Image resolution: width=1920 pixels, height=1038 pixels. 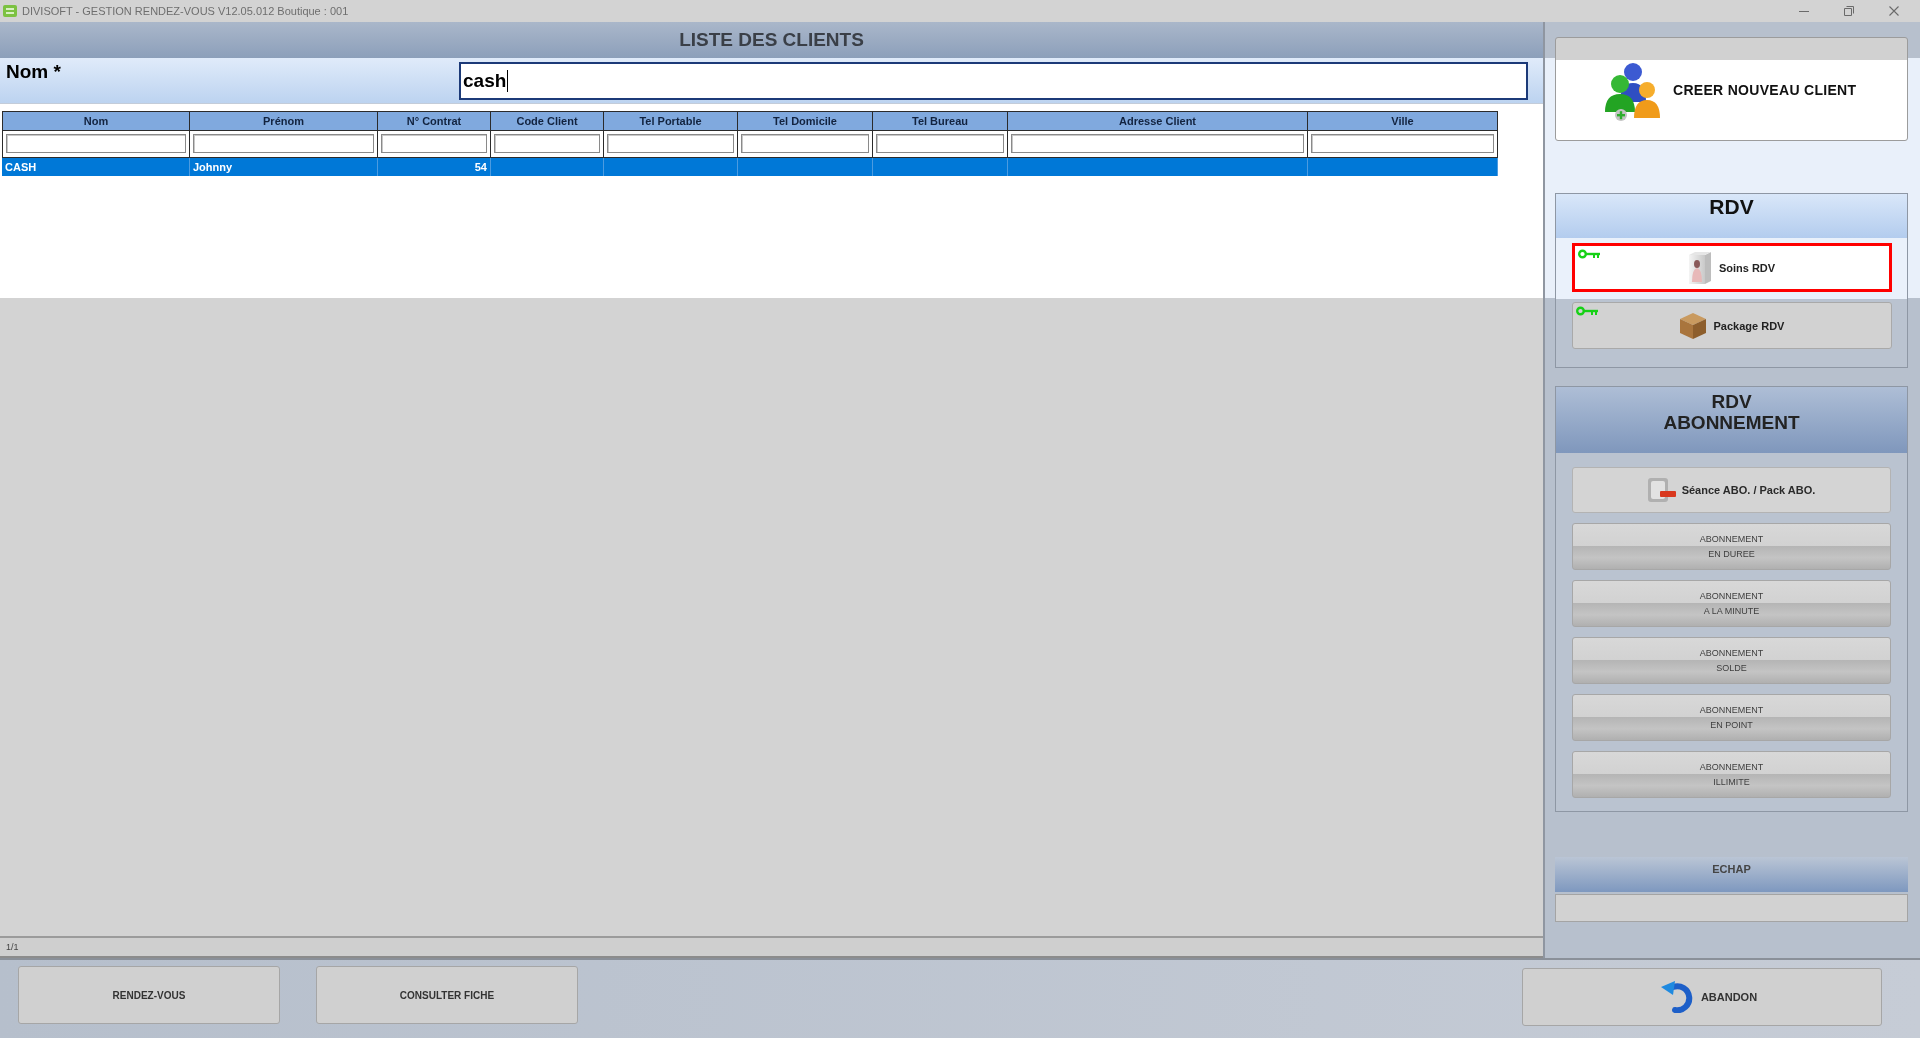 What do you see at coordinates (284, 121) in the screenshot?
I see `column-header: Prénom` at bounding box center [284, 121].